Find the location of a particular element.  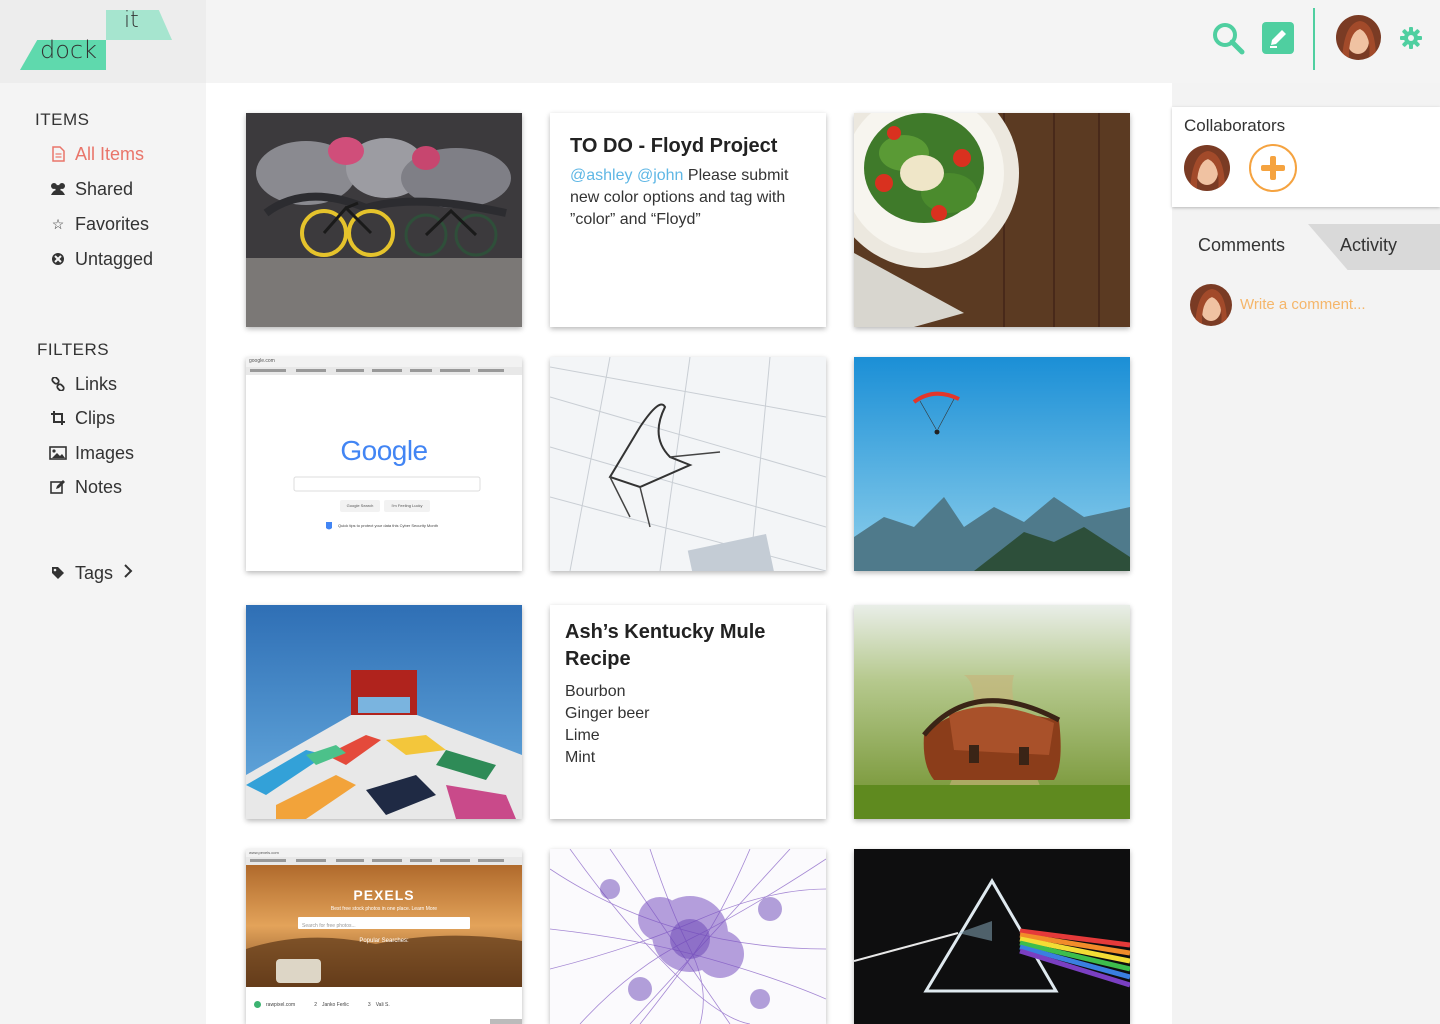

google-logo: Google is located at coordinates (384, 451).